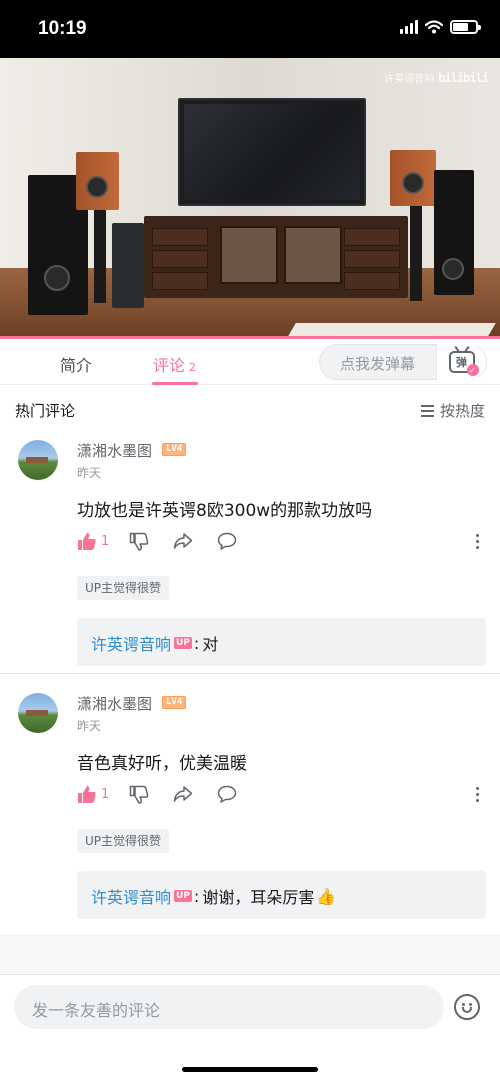 The image size is (500, 1082). I want to click on tab-comments: 评论 2, so click(174, 364).